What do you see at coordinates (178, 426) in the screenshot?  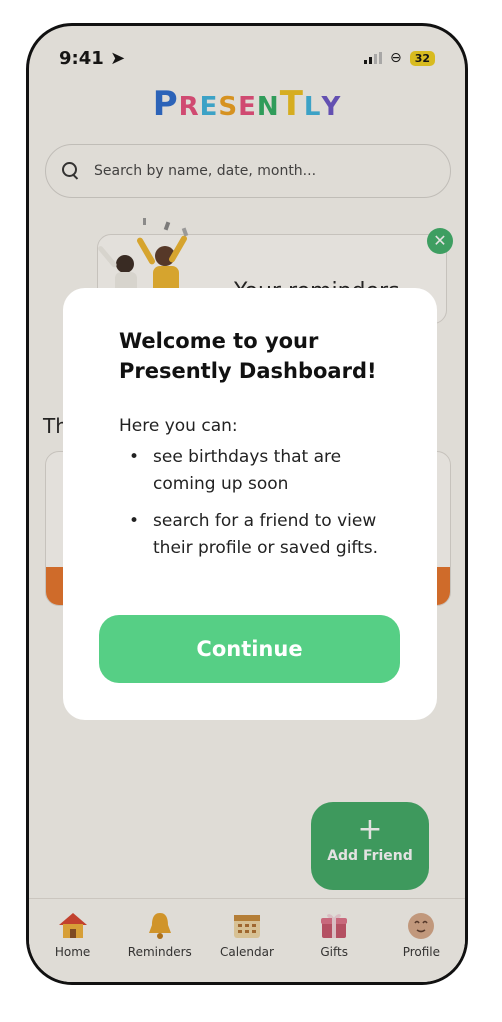 I see `modal-intro: Here you can:` at bounding box center [178, 426].